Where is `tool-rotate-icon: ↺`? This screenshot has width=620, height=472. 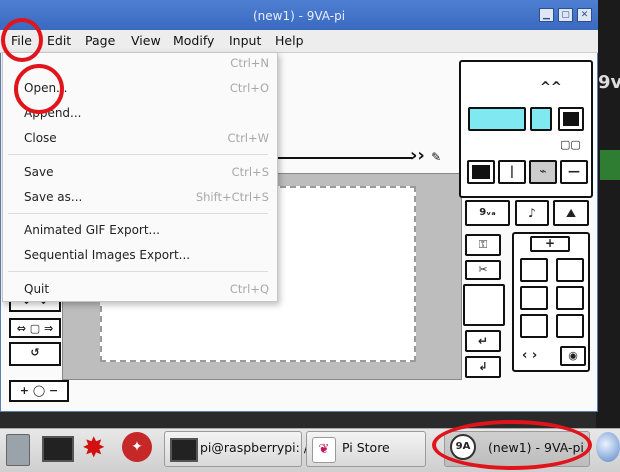 tool-rotate-icon: ↺ is located at coordinates (35, 354).